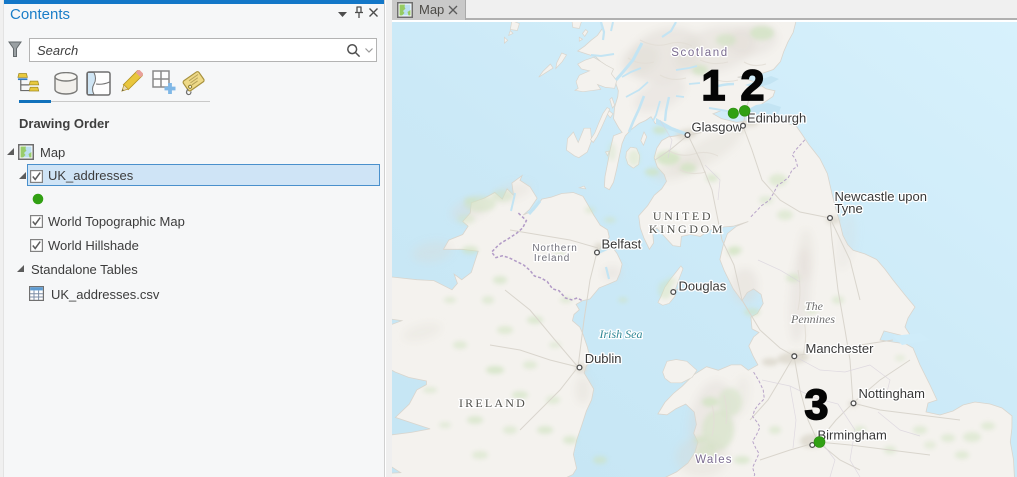 Image resolution: width=1017 pixels, height=477 pixels. Describe the element at coordinates (703, 286) in the screenshot. I see `svg-text: Douglas` at that location.